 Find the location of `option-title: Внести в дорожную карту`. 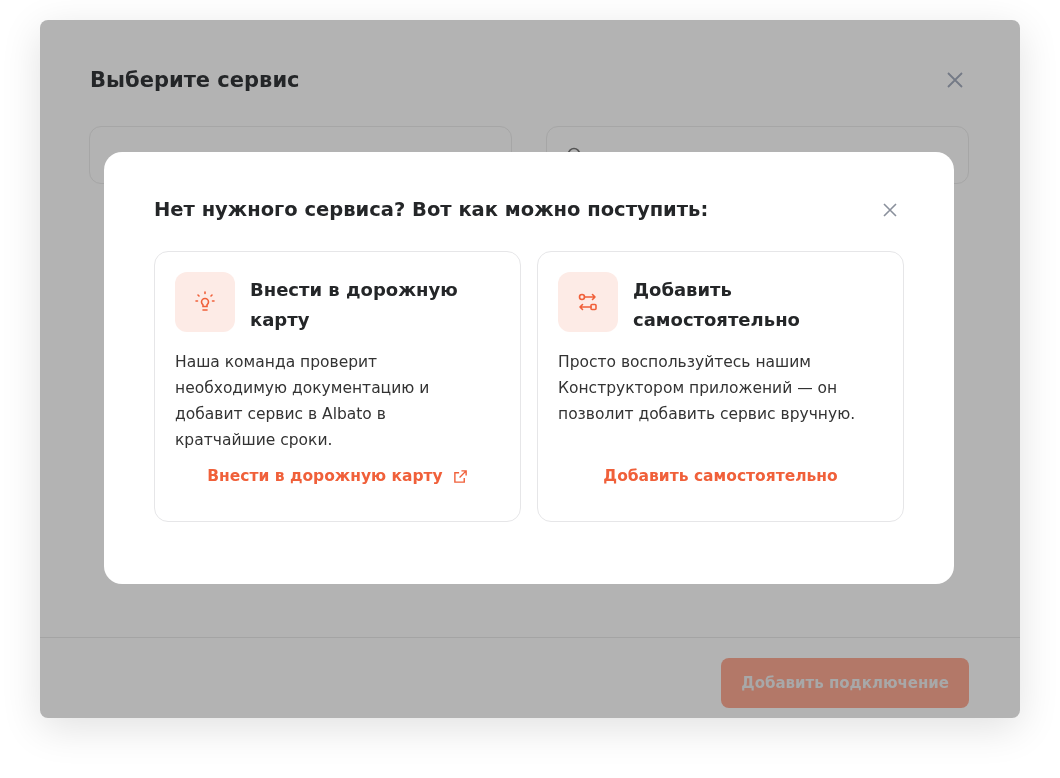

option-title: Внести в дорожную карту is located at coordinates (354, 305).